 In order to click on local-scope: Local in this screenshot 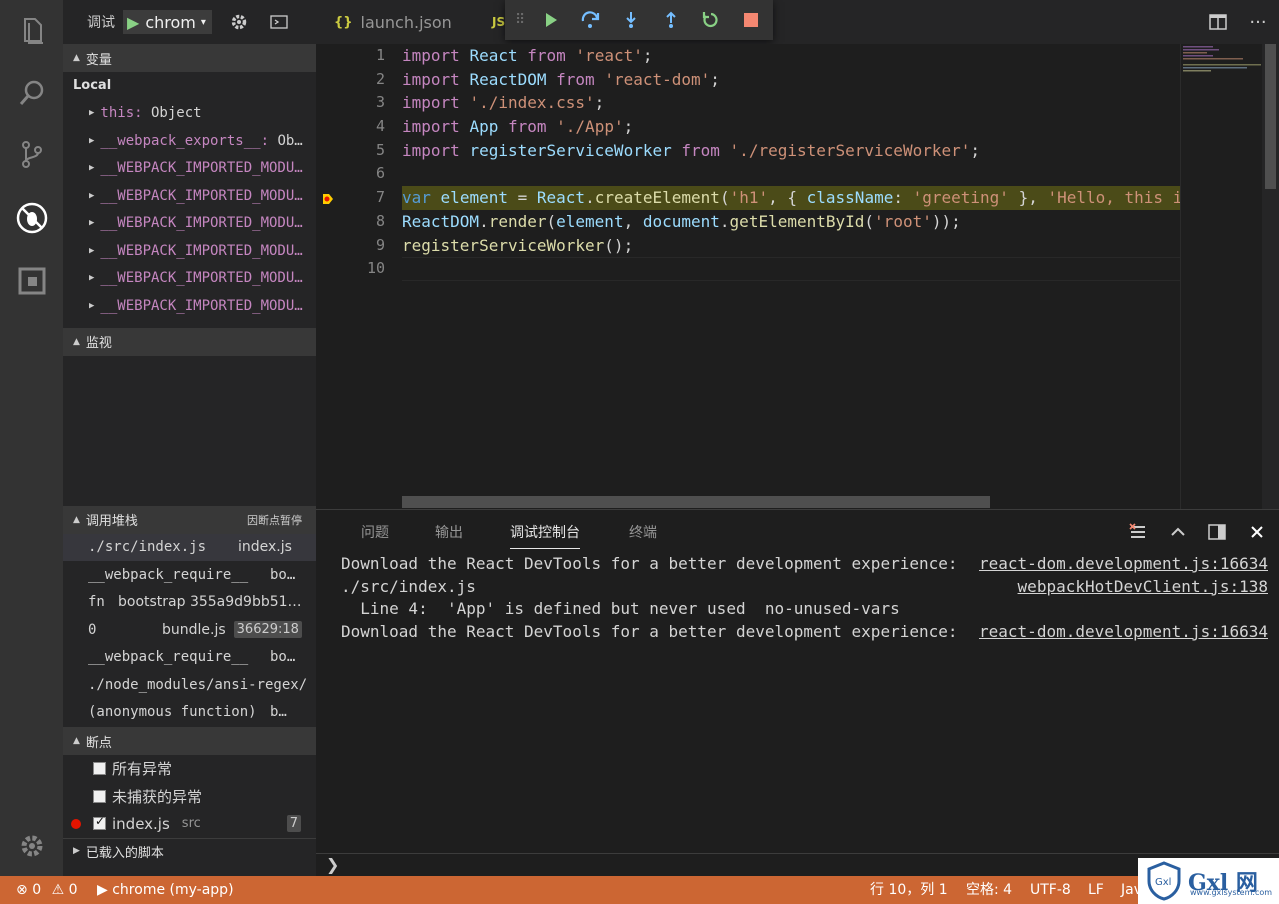, I will do `click(189, 86)`.